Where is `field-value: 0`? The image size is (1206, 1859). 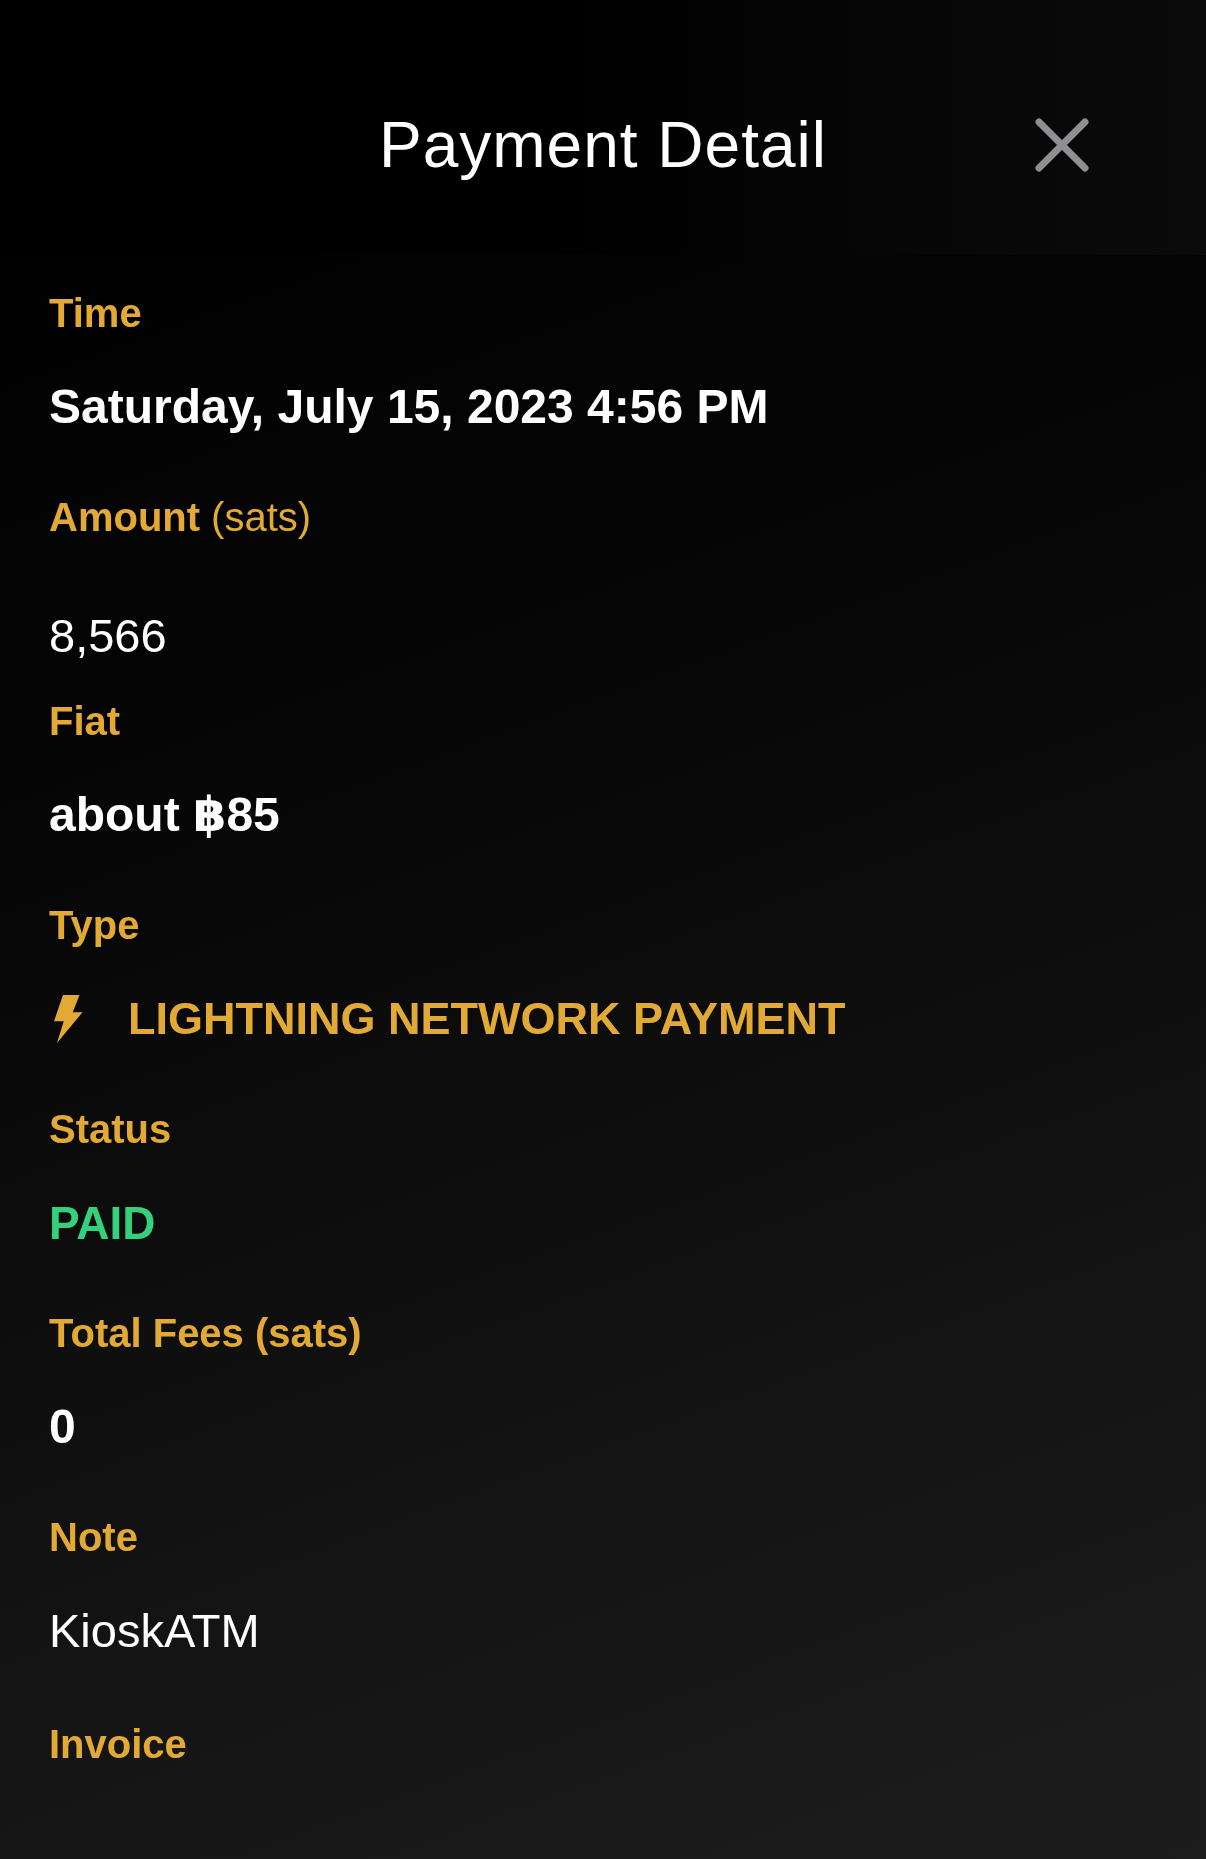 field-value: 0 is located at coordinates (62, 1427).